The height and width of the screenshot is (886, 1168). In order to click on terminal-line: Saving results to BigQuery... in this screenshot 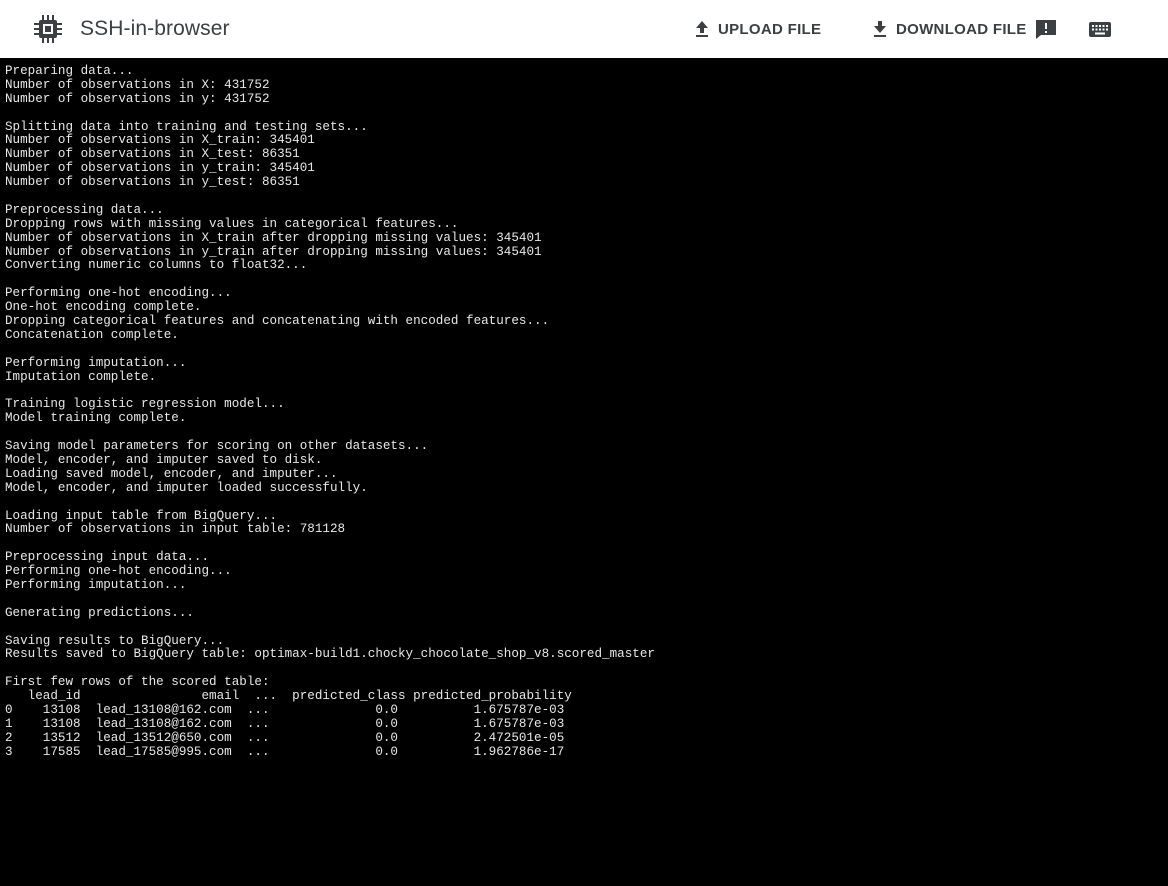, I will do `click(115, 640)`.